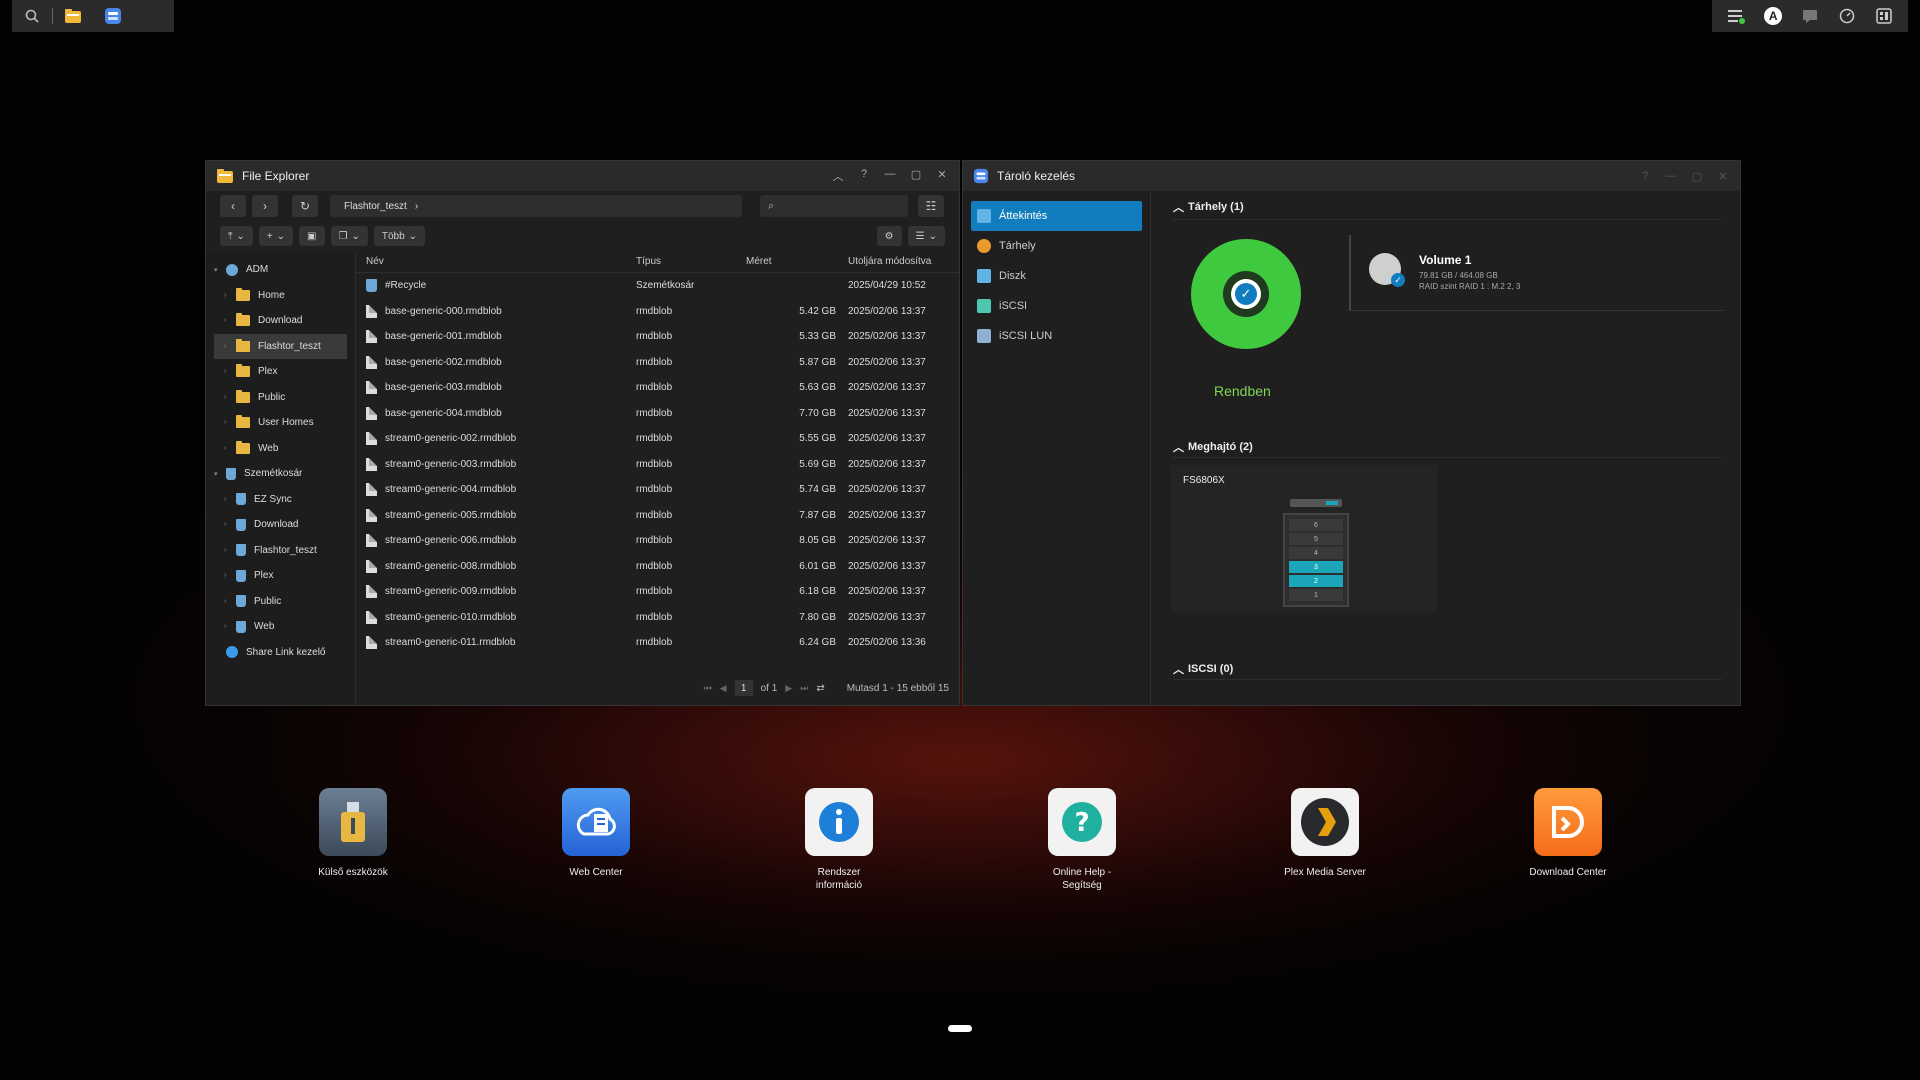 This screenshot has width=1920, height=1080. What do you see at coordinates (399, 236) in the screenshot?
I see `more-button: Több ⌄` at bounding box center [399, 236].